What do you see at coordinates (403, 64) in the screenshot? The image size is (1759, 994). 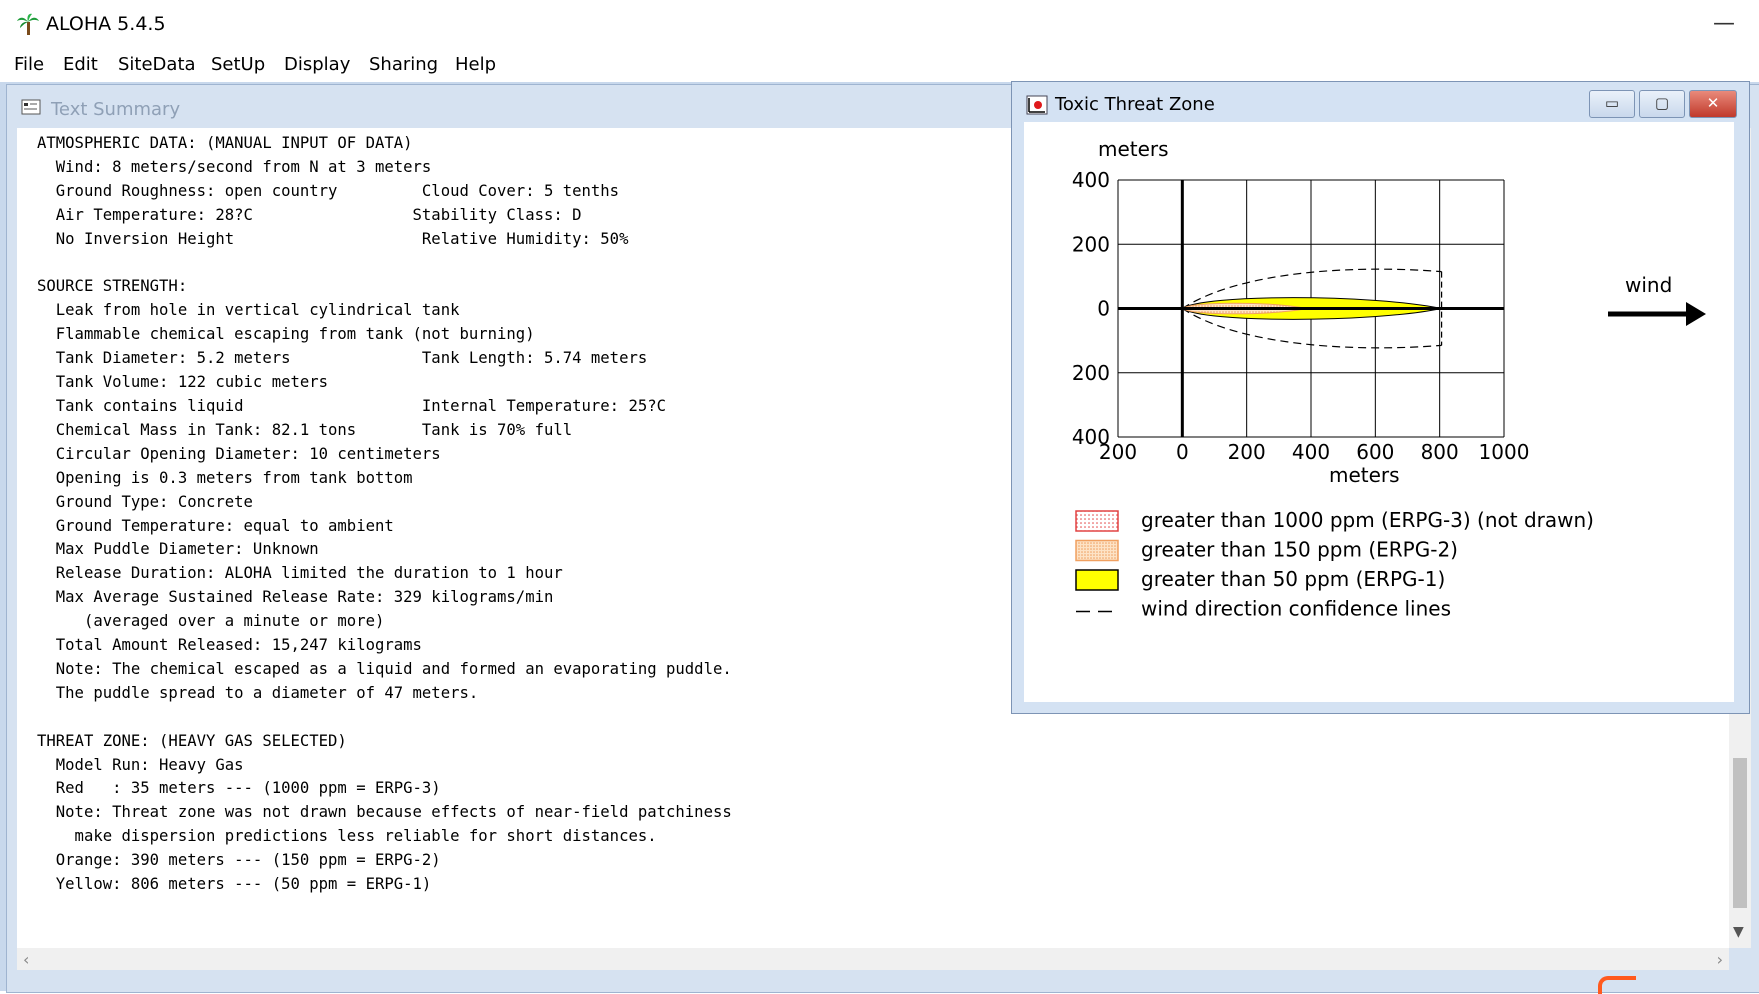 I see `menu-sharing: Sharing` at bounding box center [403, 64].